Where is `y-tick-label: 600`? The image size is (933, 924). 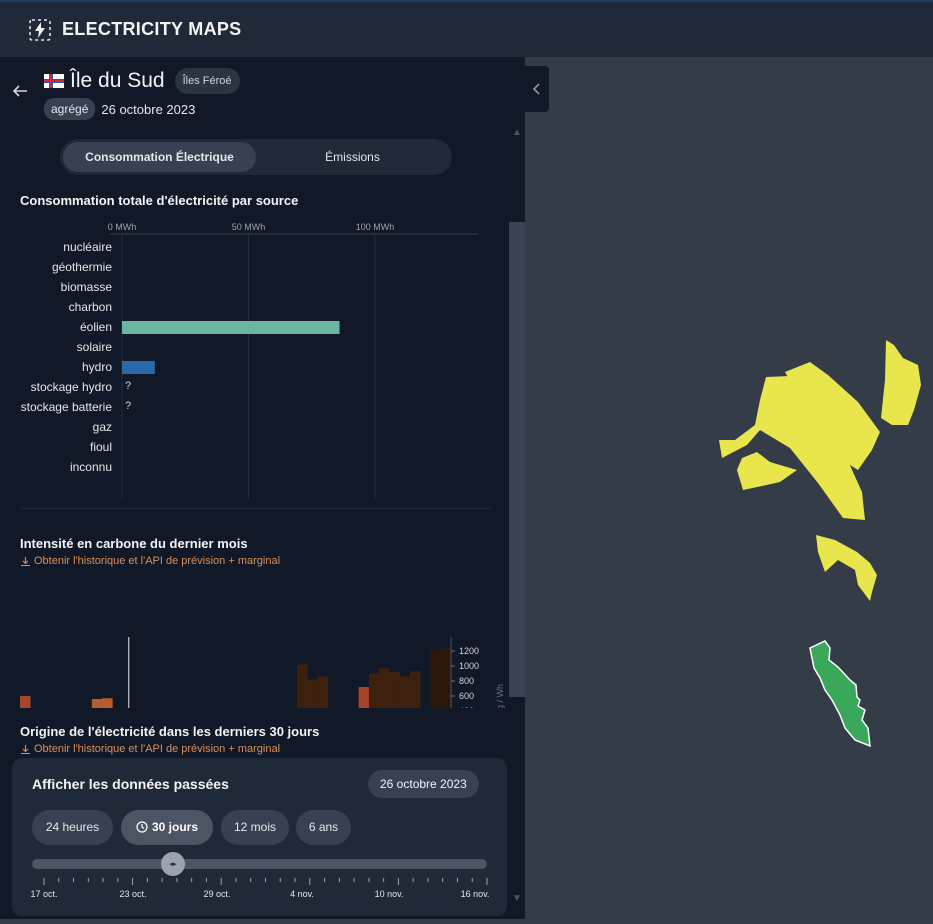 y-tick-label: 600 is located at coordinates (466, 696).